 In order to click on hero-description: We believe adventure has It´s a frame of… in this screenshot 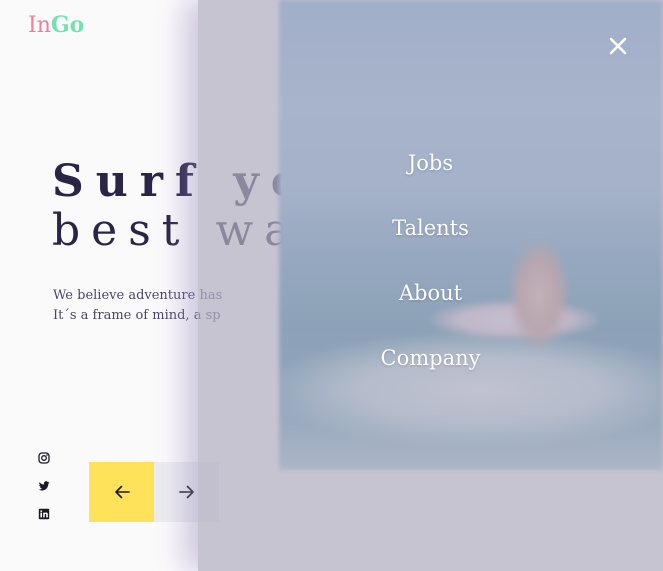, I will do `click(137, 306)`.